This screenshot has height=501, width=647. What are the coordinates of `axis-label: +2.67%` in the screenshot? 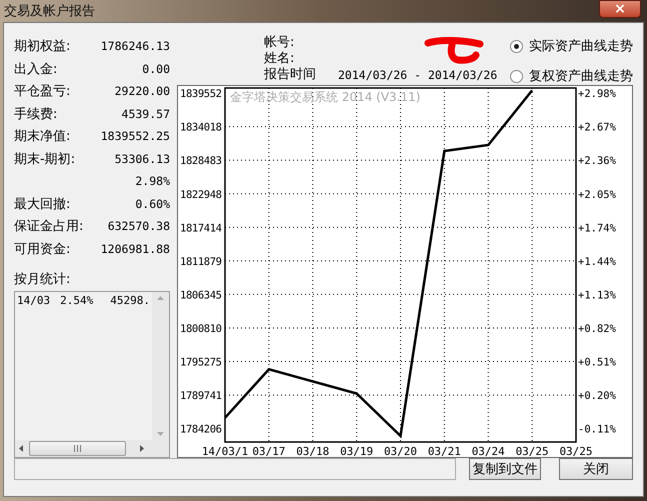 It's located at (597, 128).